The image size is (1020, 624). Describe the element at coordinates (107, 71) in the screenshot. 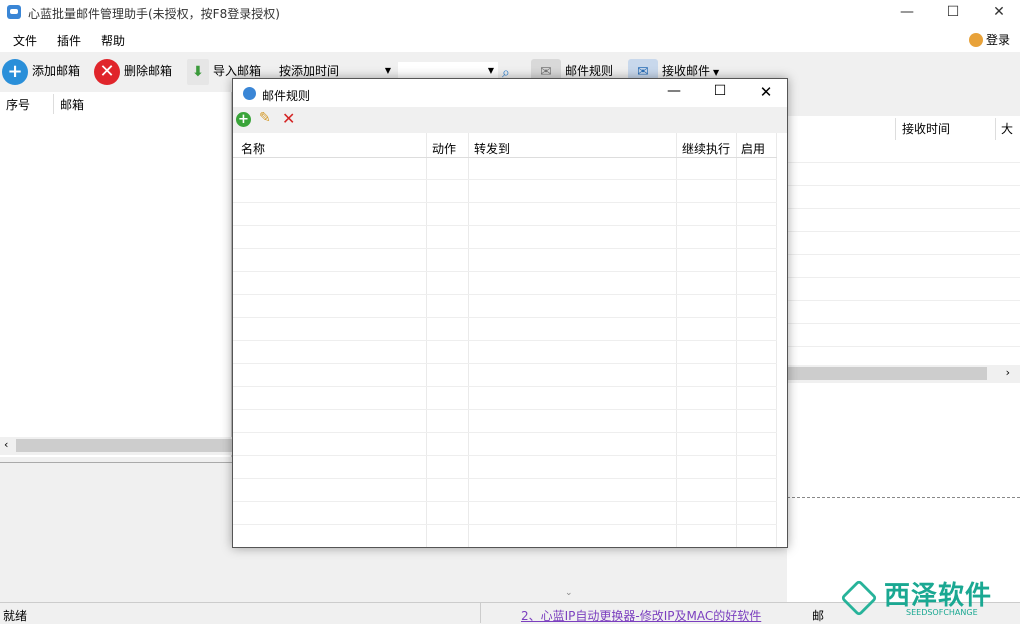

I see `delete-icon: ✕` at that location.